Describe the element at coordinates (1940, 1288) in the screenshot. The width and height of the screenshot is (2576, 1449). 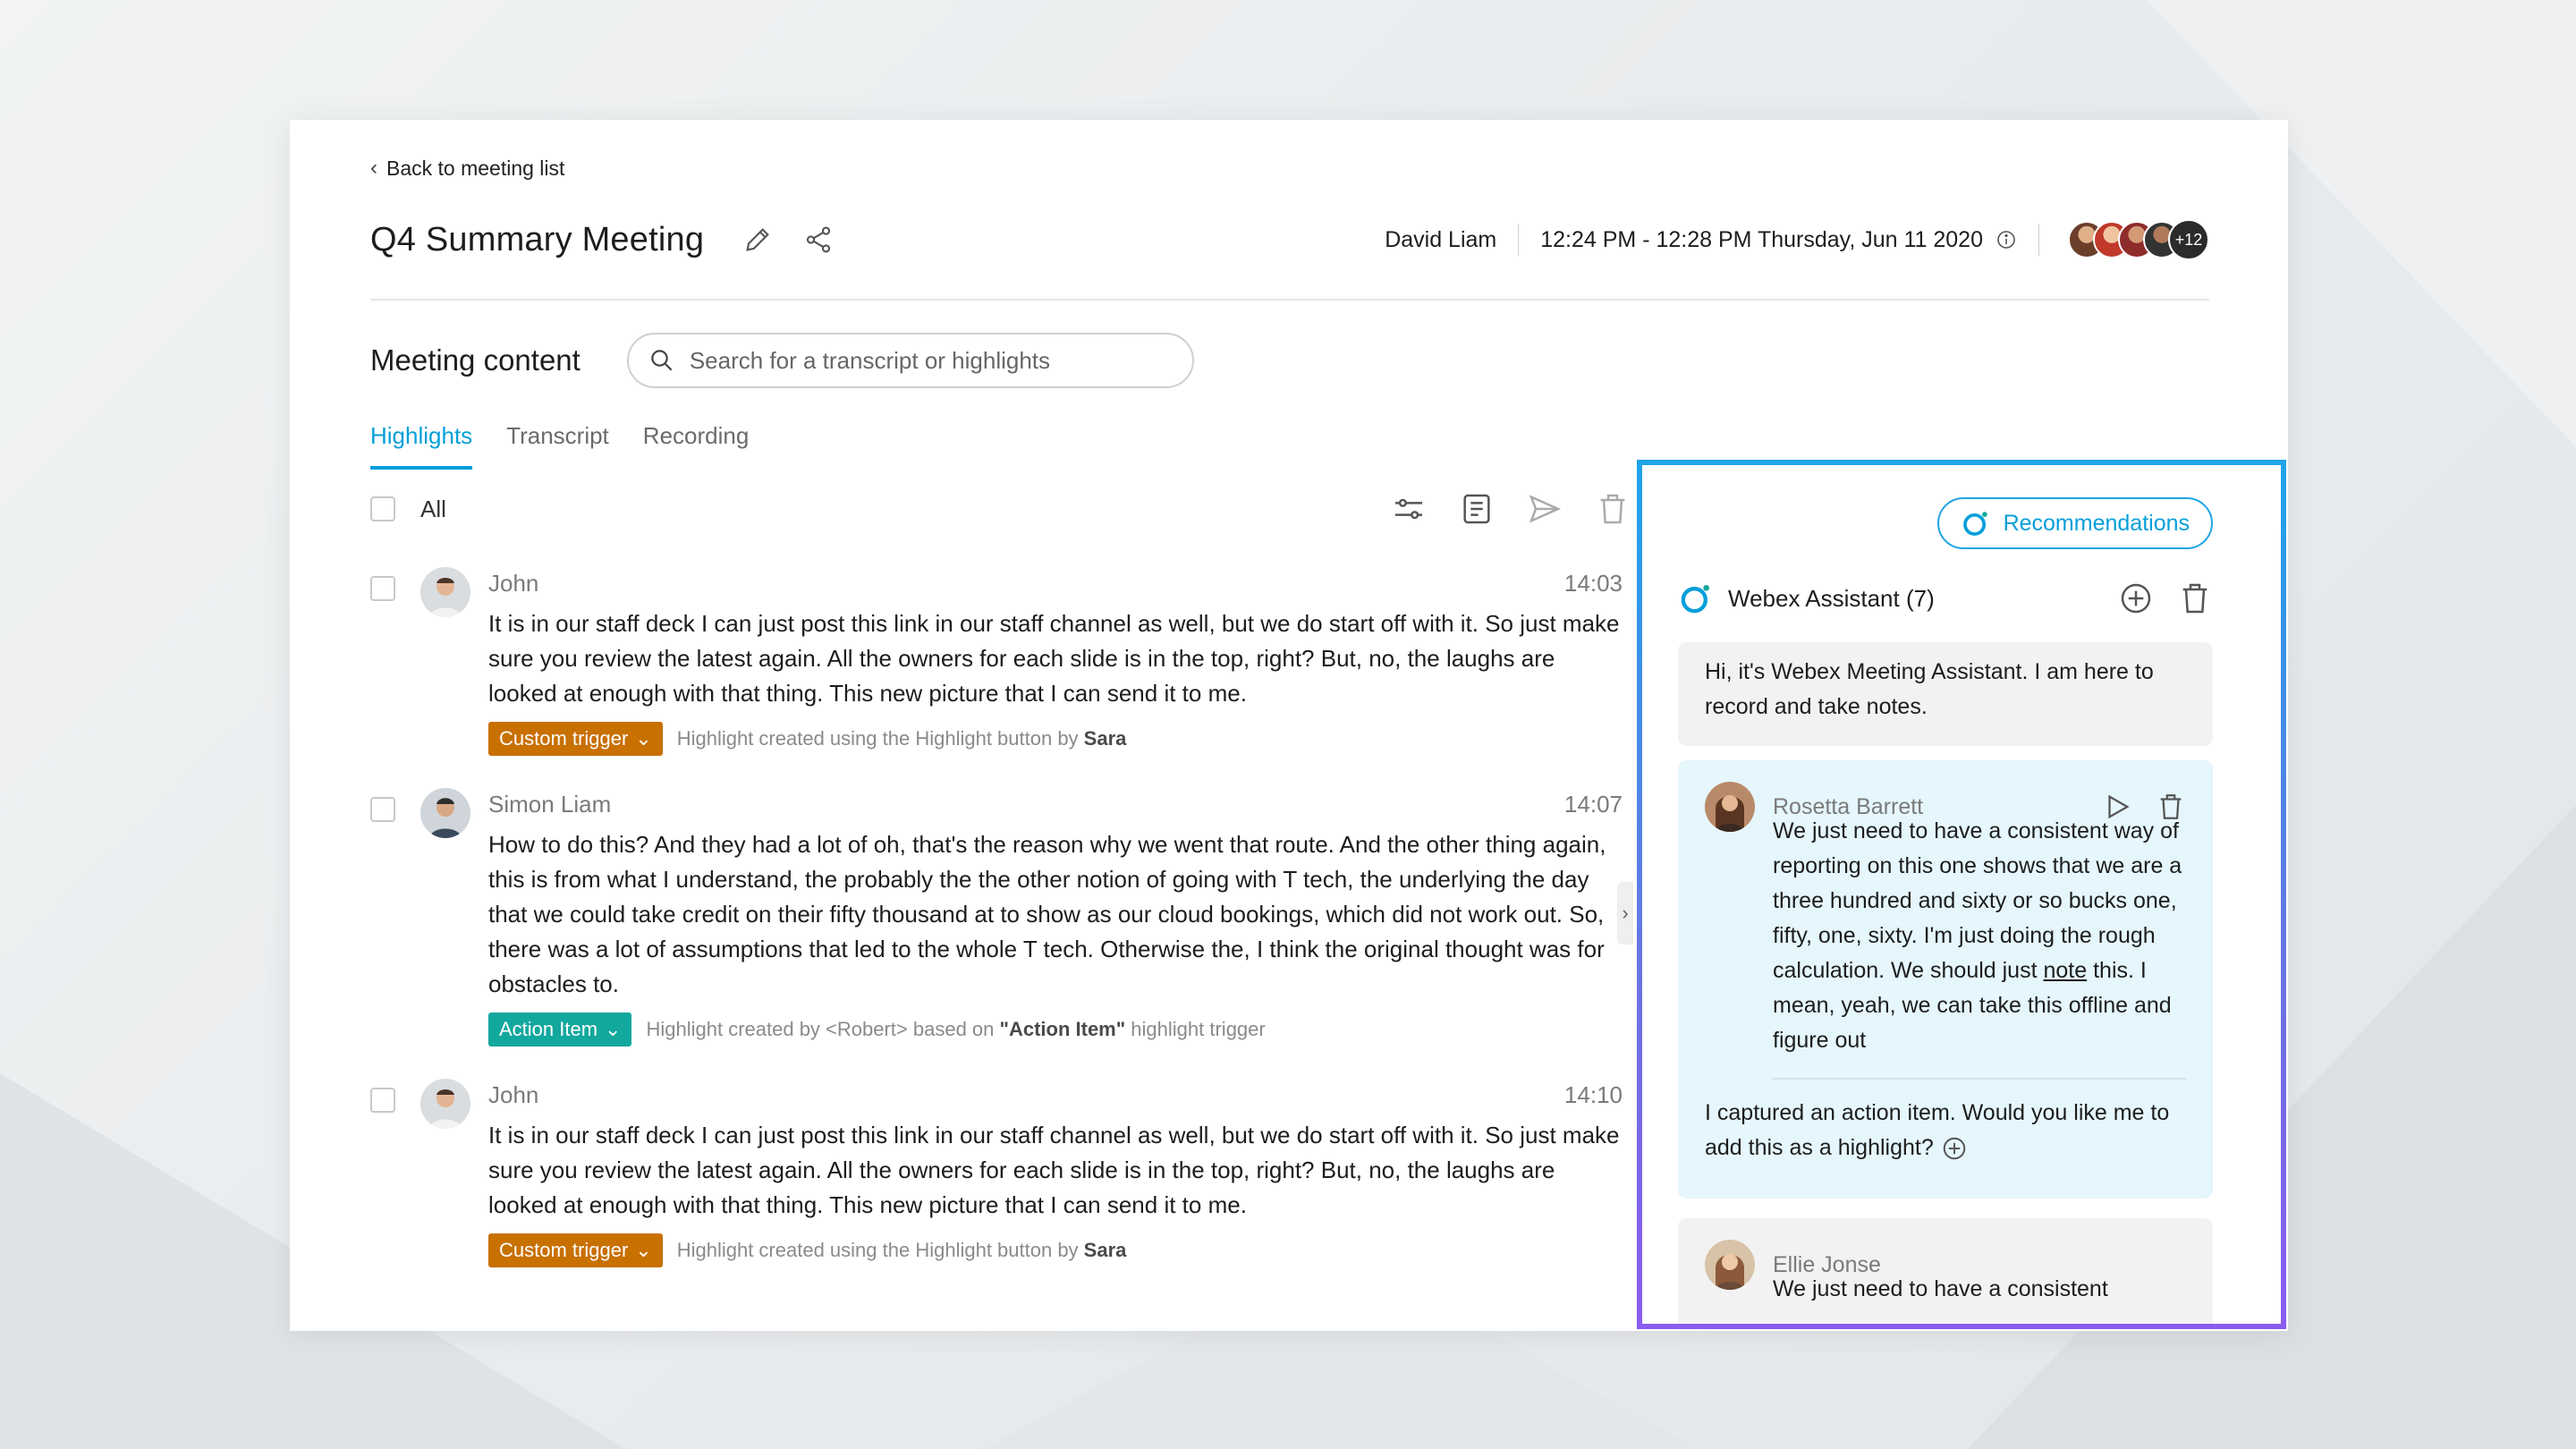
I see `message-text: We just need to have a consistent` at that location.